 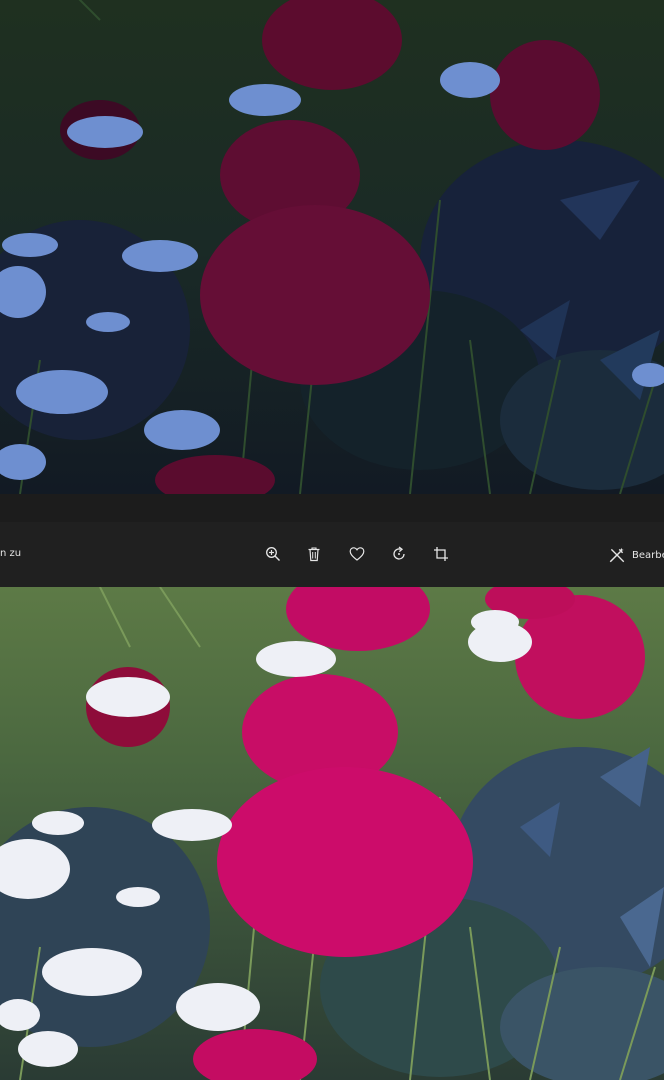 I want to click on crop-icon, so click(x=441, y=554).